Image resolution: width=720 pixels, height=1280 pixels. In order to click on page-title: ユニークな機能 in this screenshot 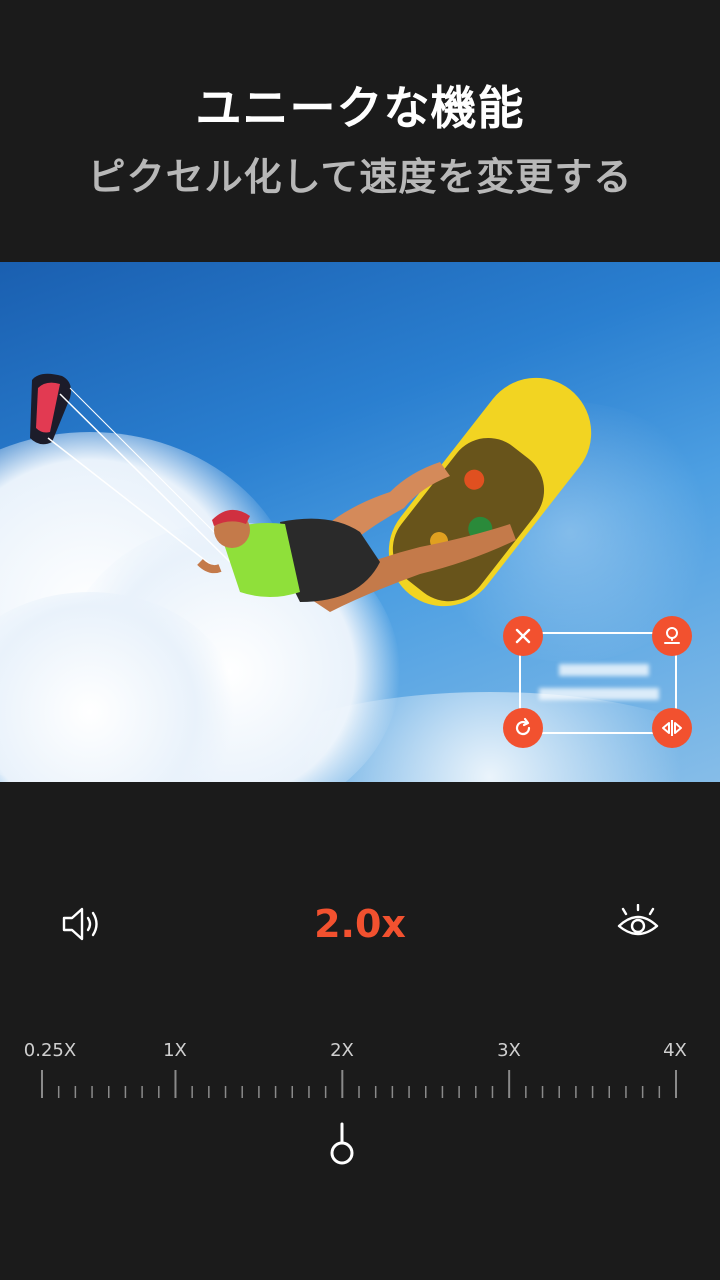, I will do `click(360, 108)`.